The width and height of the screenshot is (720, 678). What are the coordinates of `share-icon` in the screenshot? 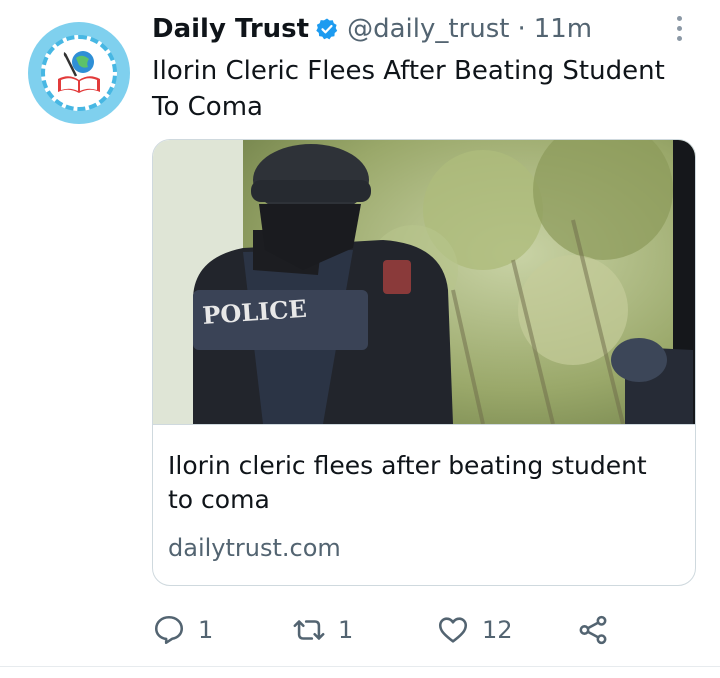 It's located at (593, 630).